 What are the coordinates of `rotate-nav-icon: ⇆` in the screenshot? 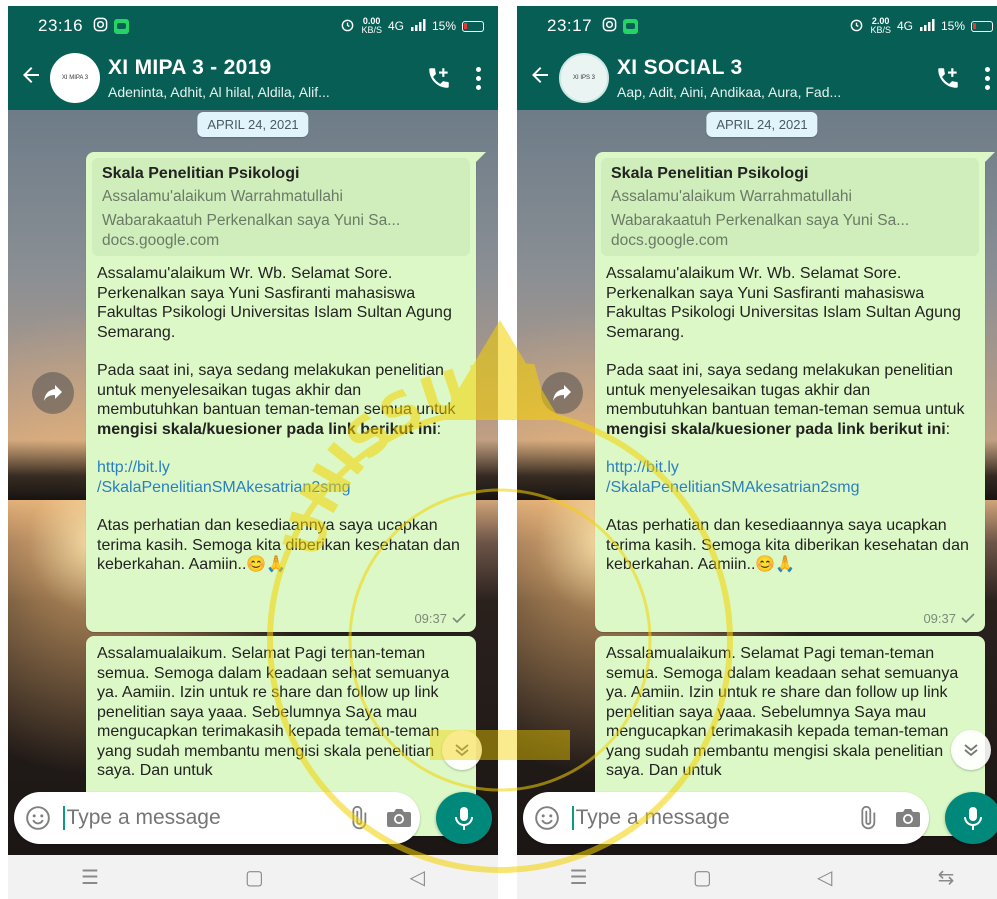 It's located at (946, 877).